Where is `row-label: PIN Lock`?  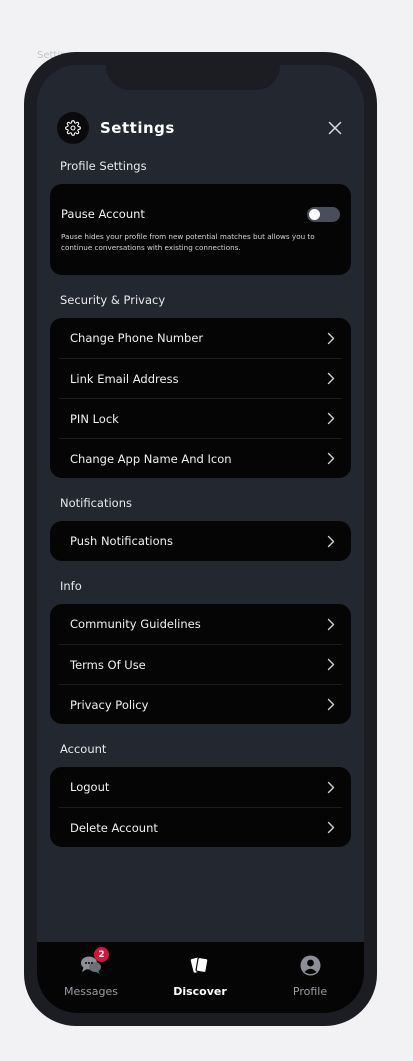
row-label: PIN Lock is located at coordinates (94, 418).